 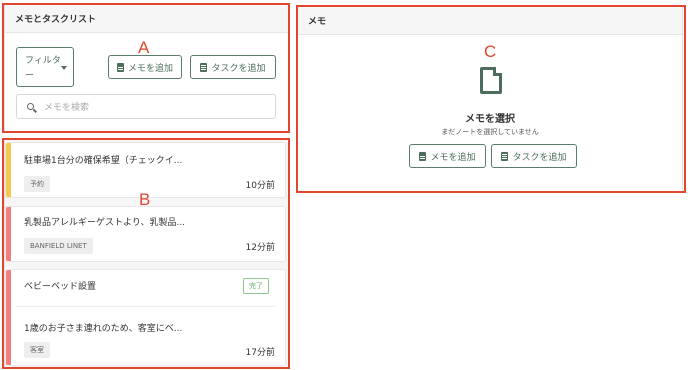 What do you see at coordinates (490, 51) in the screenshot?
I see `annotation-label-c: C` at bounding box center [490, 51].